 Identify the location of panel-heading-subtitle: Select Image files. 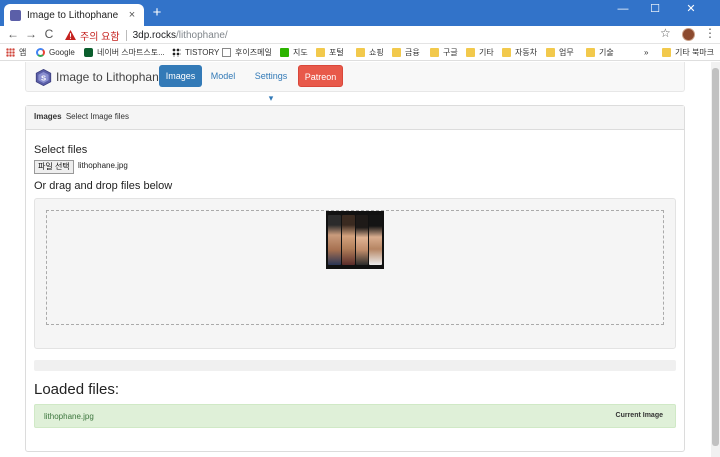
(97, 116).